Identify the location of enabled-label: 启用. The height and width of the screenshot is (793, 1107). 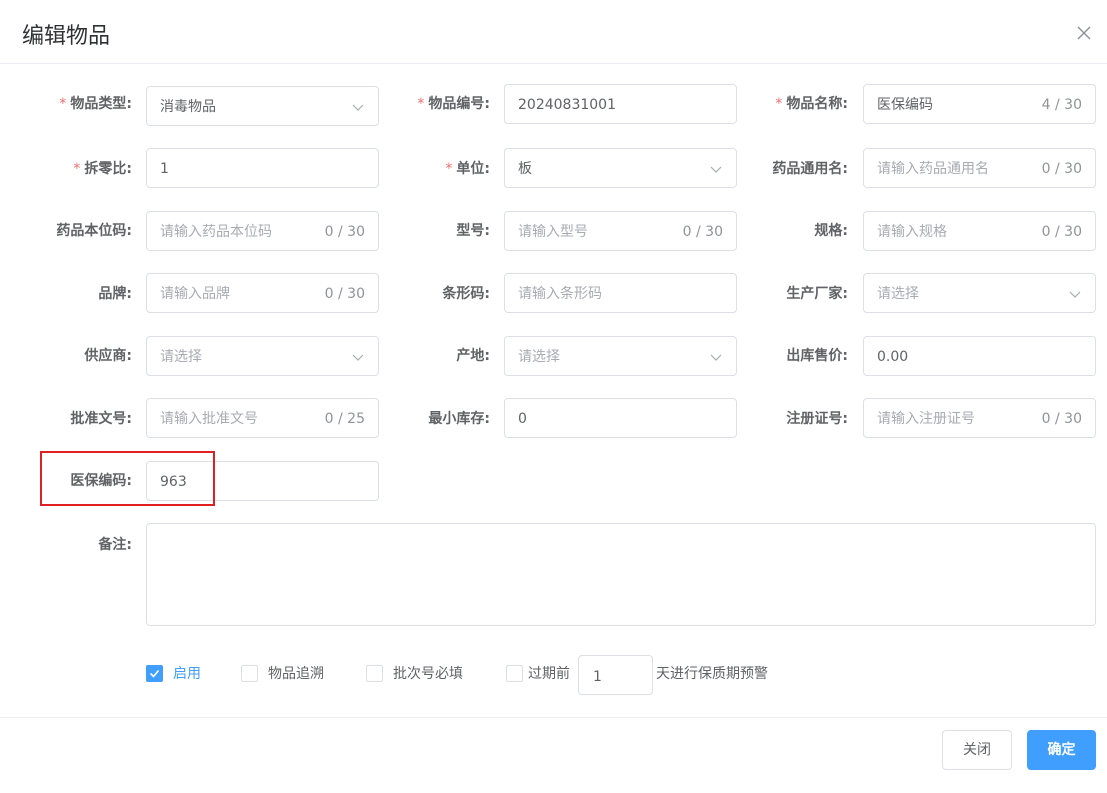
(187, 674).